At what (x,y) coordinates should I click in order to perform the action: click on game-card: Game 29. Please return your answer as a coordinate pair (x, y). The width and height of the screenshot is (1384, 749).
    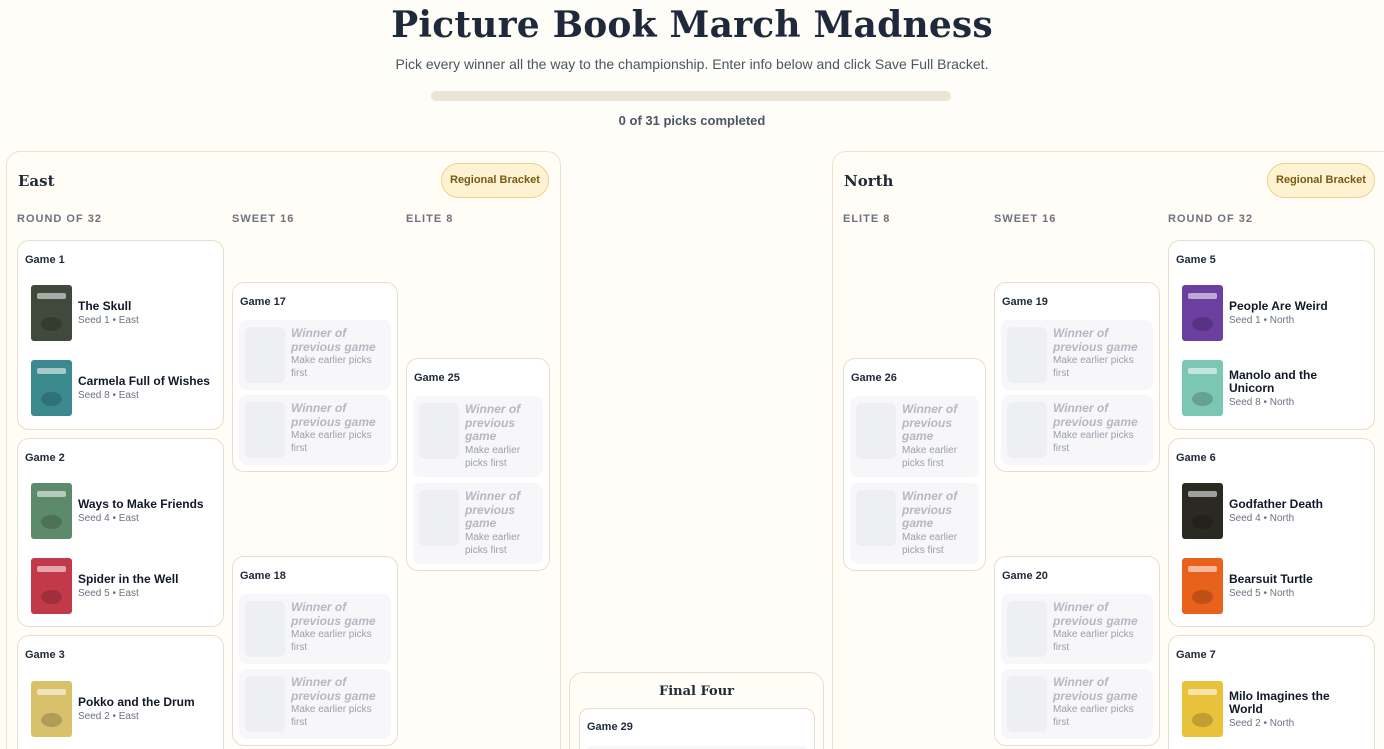
    Looking at the image, I should click on (697, 728).